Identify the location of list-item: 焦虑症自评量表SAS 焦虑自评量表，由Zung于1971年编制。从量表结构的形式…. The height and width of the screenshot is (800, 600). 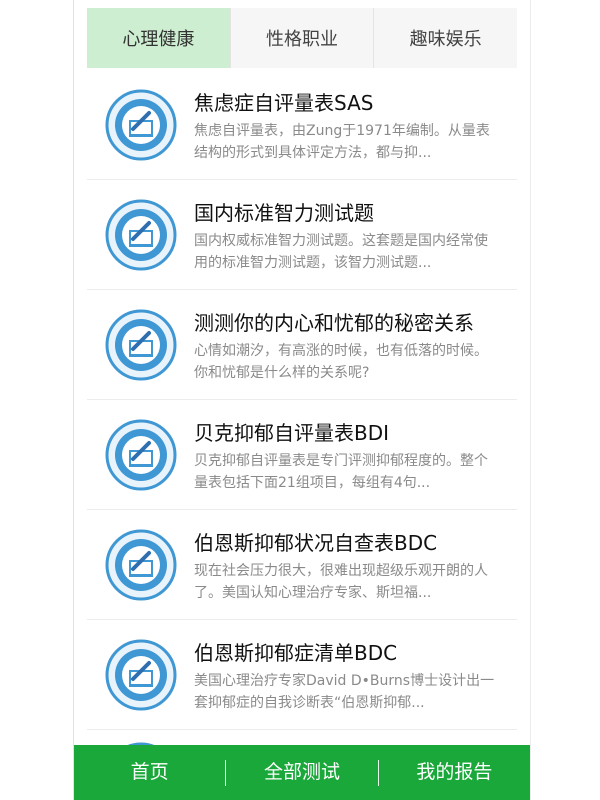
(302, 125).